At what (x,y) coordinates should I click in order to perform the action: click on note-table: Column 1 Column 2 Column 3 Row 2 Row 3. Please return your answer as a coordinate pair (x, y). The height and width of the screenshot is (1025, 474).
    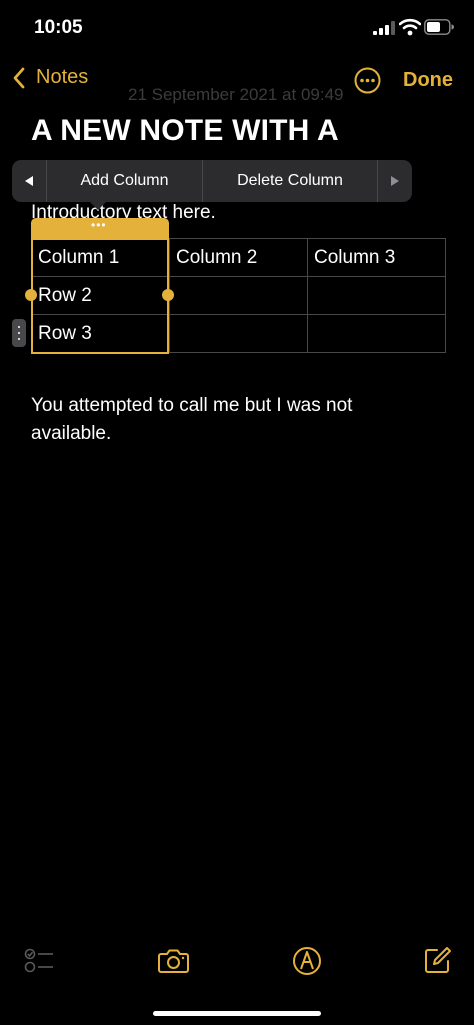
    Looking at the image, I should click on (238, 295).